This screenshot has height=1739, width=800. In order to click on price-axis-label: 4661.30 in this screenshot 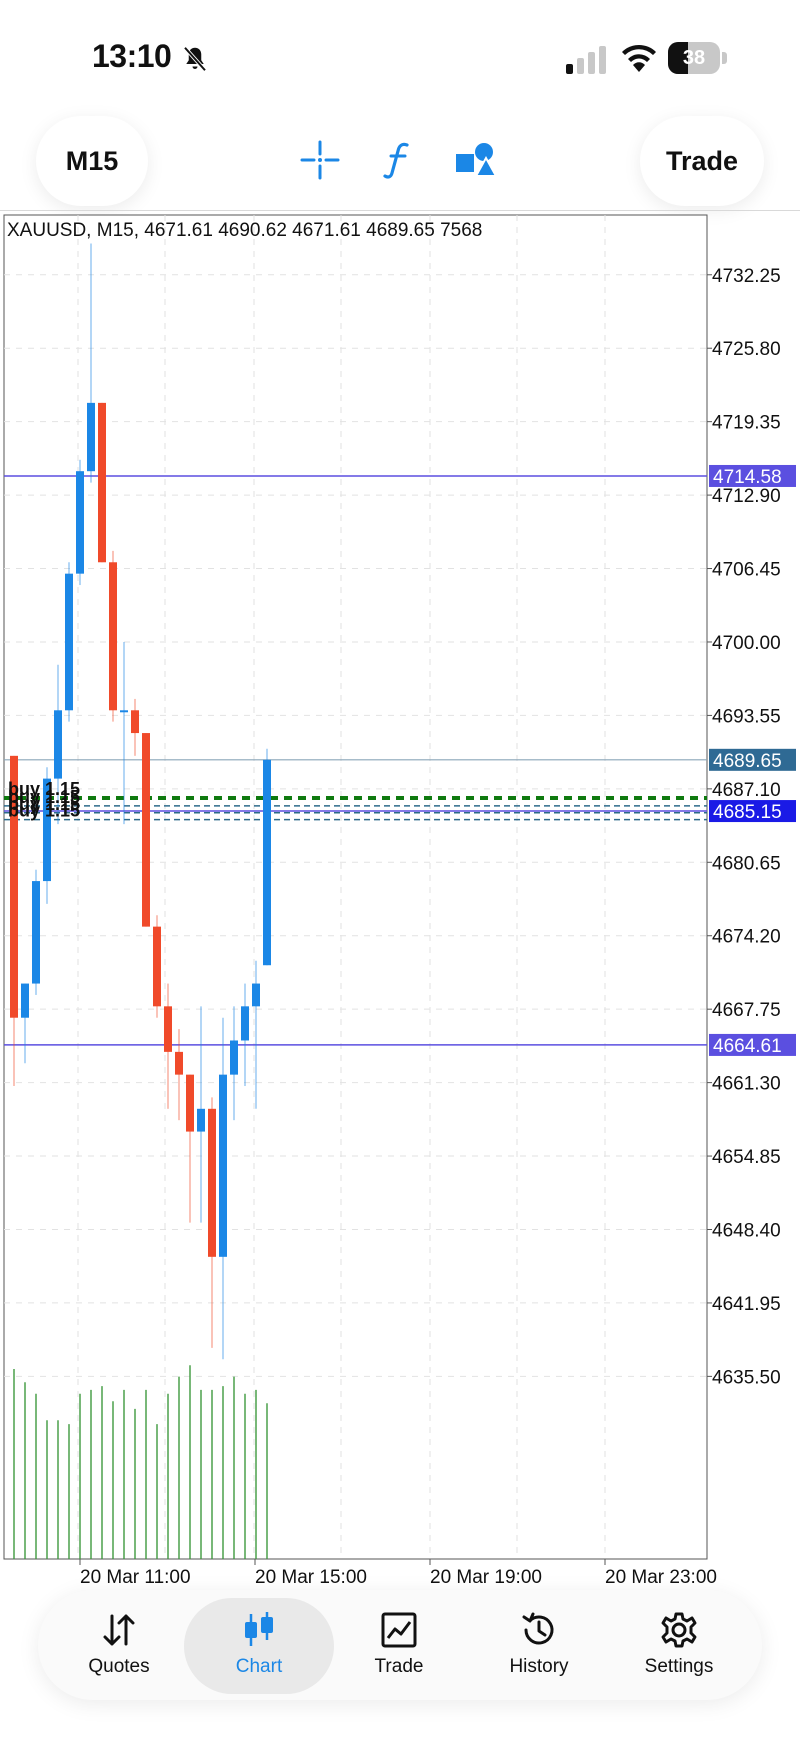, I will do `click(746, 1084)`.